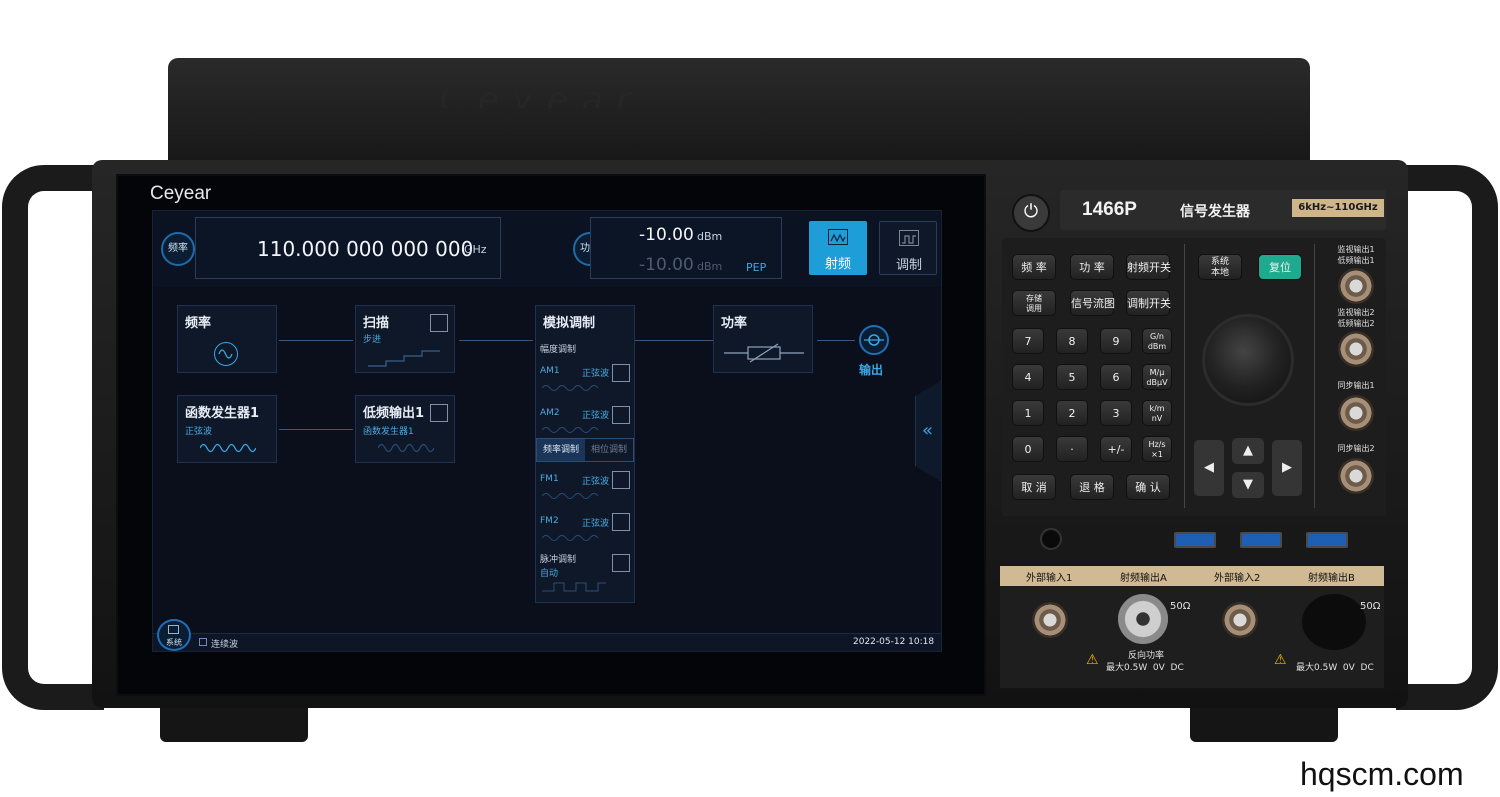  What do you see at coordinates (1028, 377) in the screenshot?
I see `numeric-key-1-0: 4` at bounding box center [1028, 377].